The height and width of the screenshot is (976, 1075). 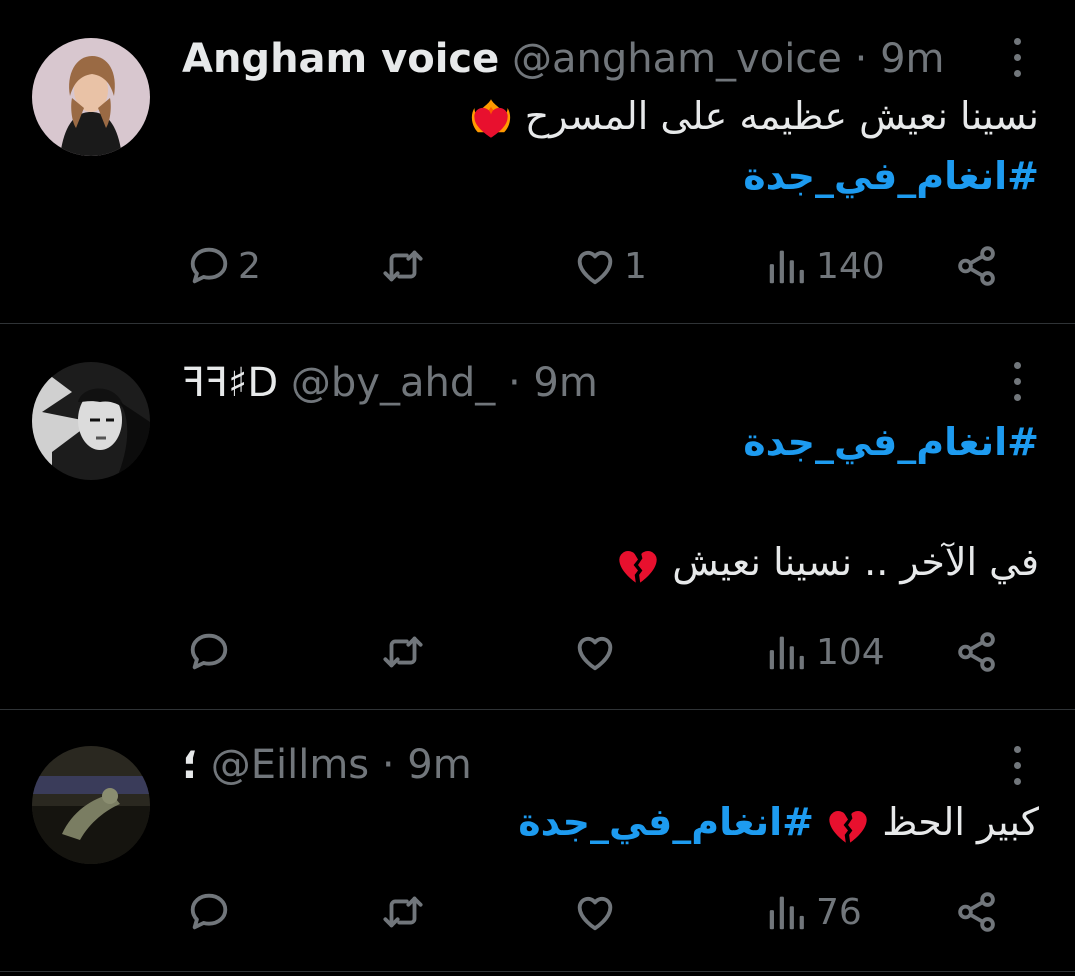 What do you see at coordinates (677, 59) in the screenshot?
I see `user-handle: @angham_voice` at bounding box center [677, 59].